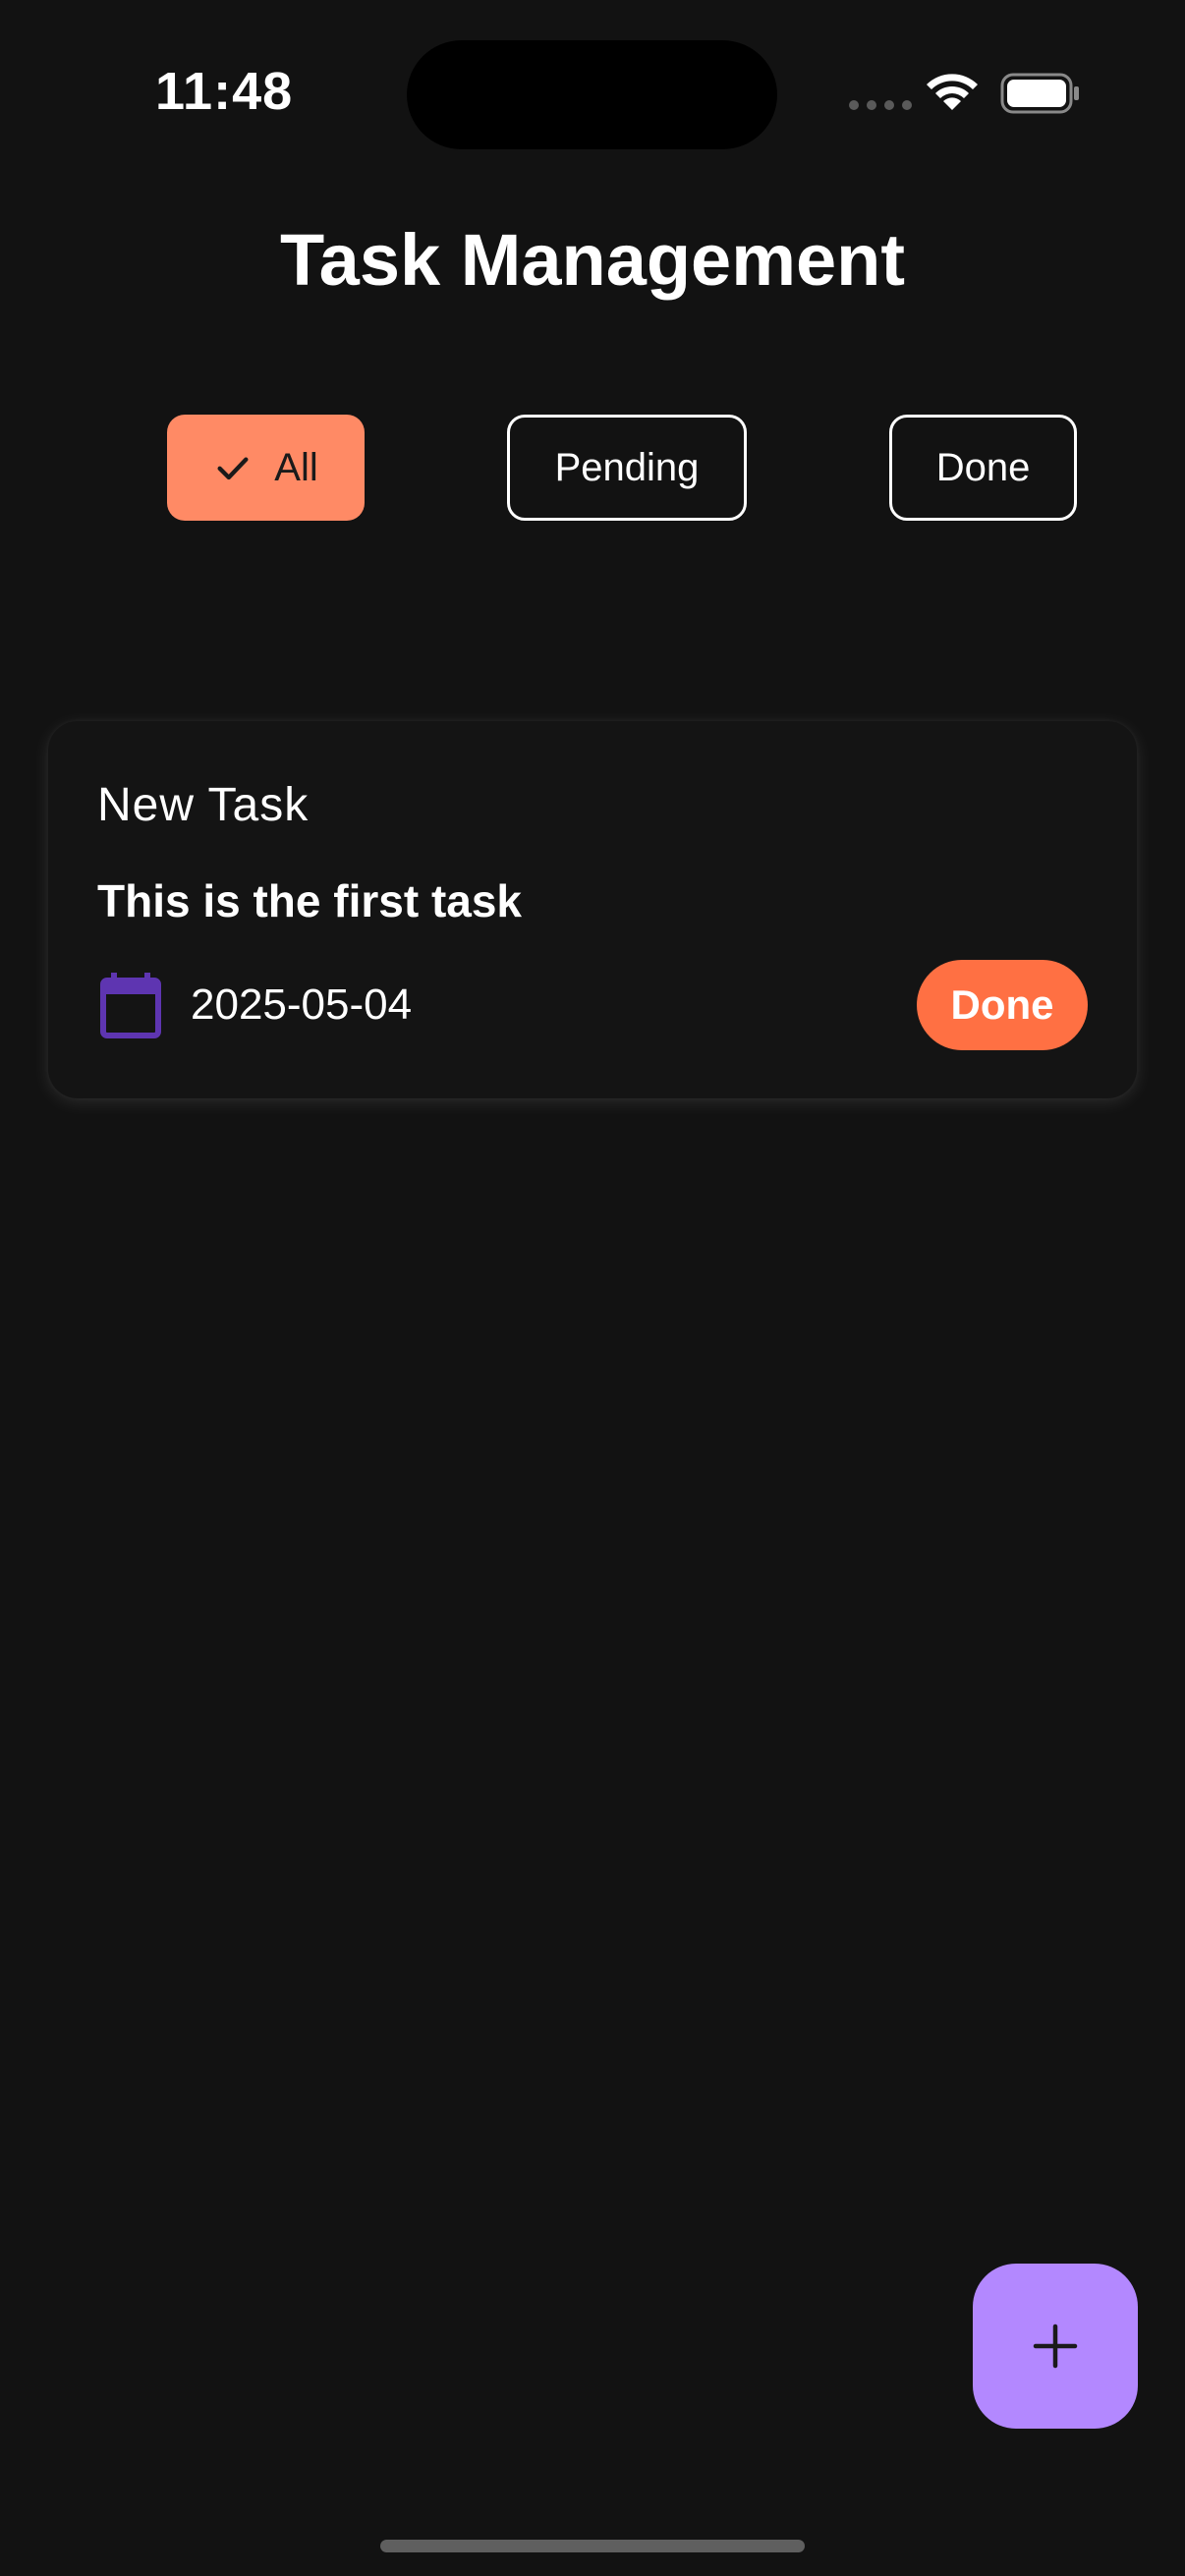  I want to click on plus-icon, so click(1056, 2346).